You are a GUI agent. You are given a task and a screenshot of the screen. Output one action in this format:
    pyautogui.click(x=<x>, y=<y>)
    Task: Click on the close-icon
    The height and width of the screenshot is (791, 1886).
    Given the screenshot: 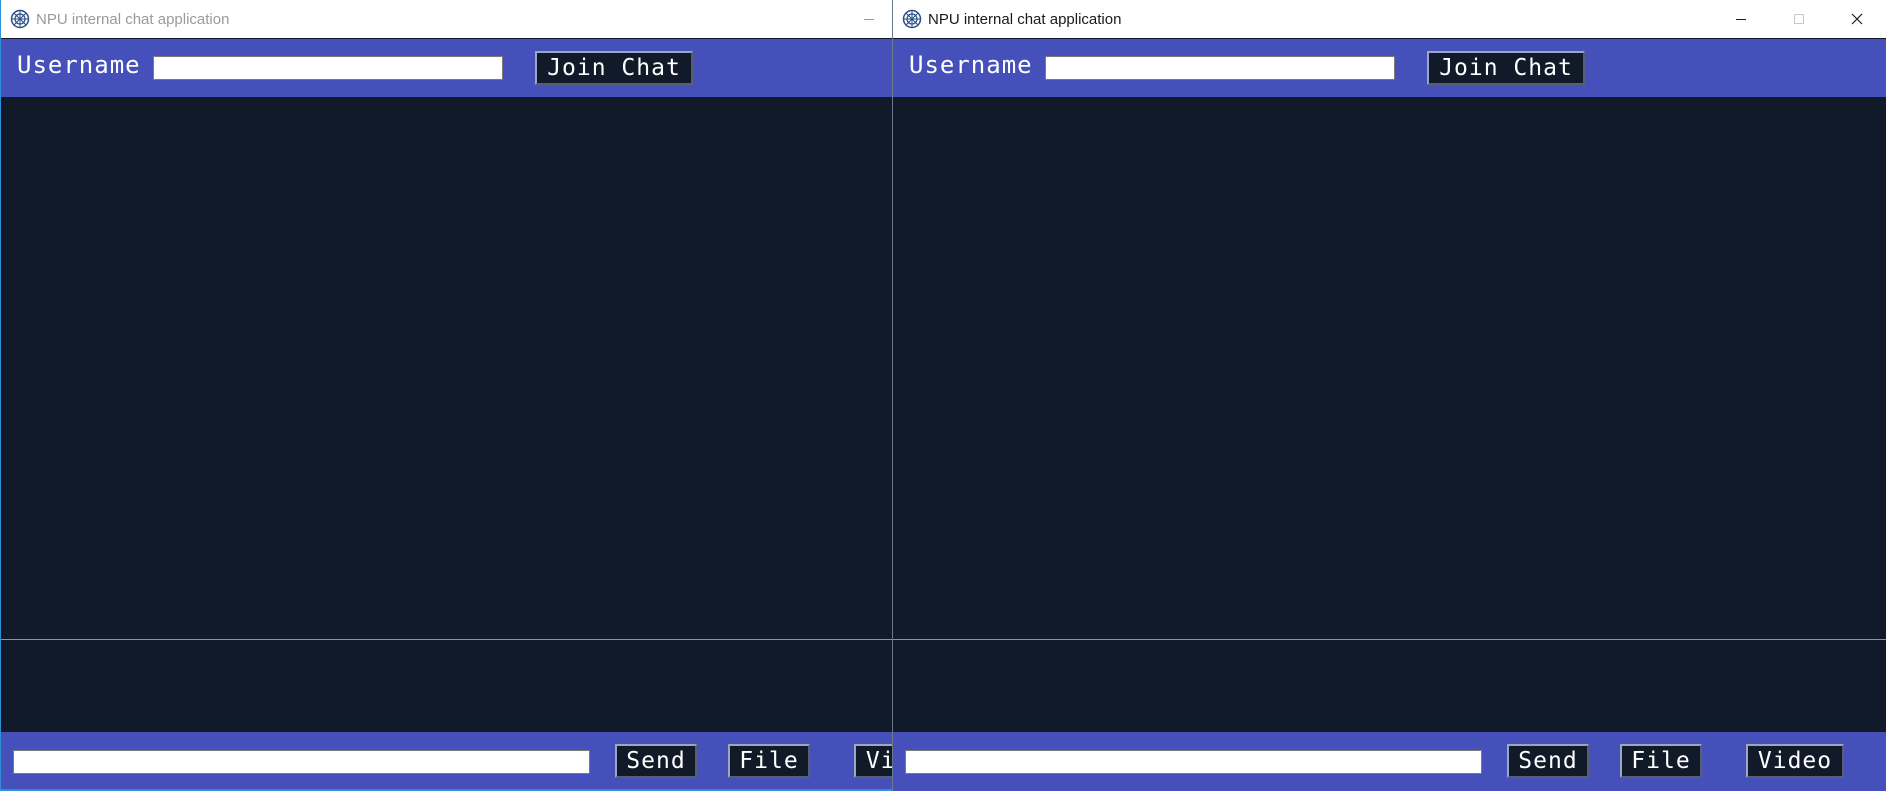 What is the action you would take?
    pyautogui.click(x=1857, y=19)
    